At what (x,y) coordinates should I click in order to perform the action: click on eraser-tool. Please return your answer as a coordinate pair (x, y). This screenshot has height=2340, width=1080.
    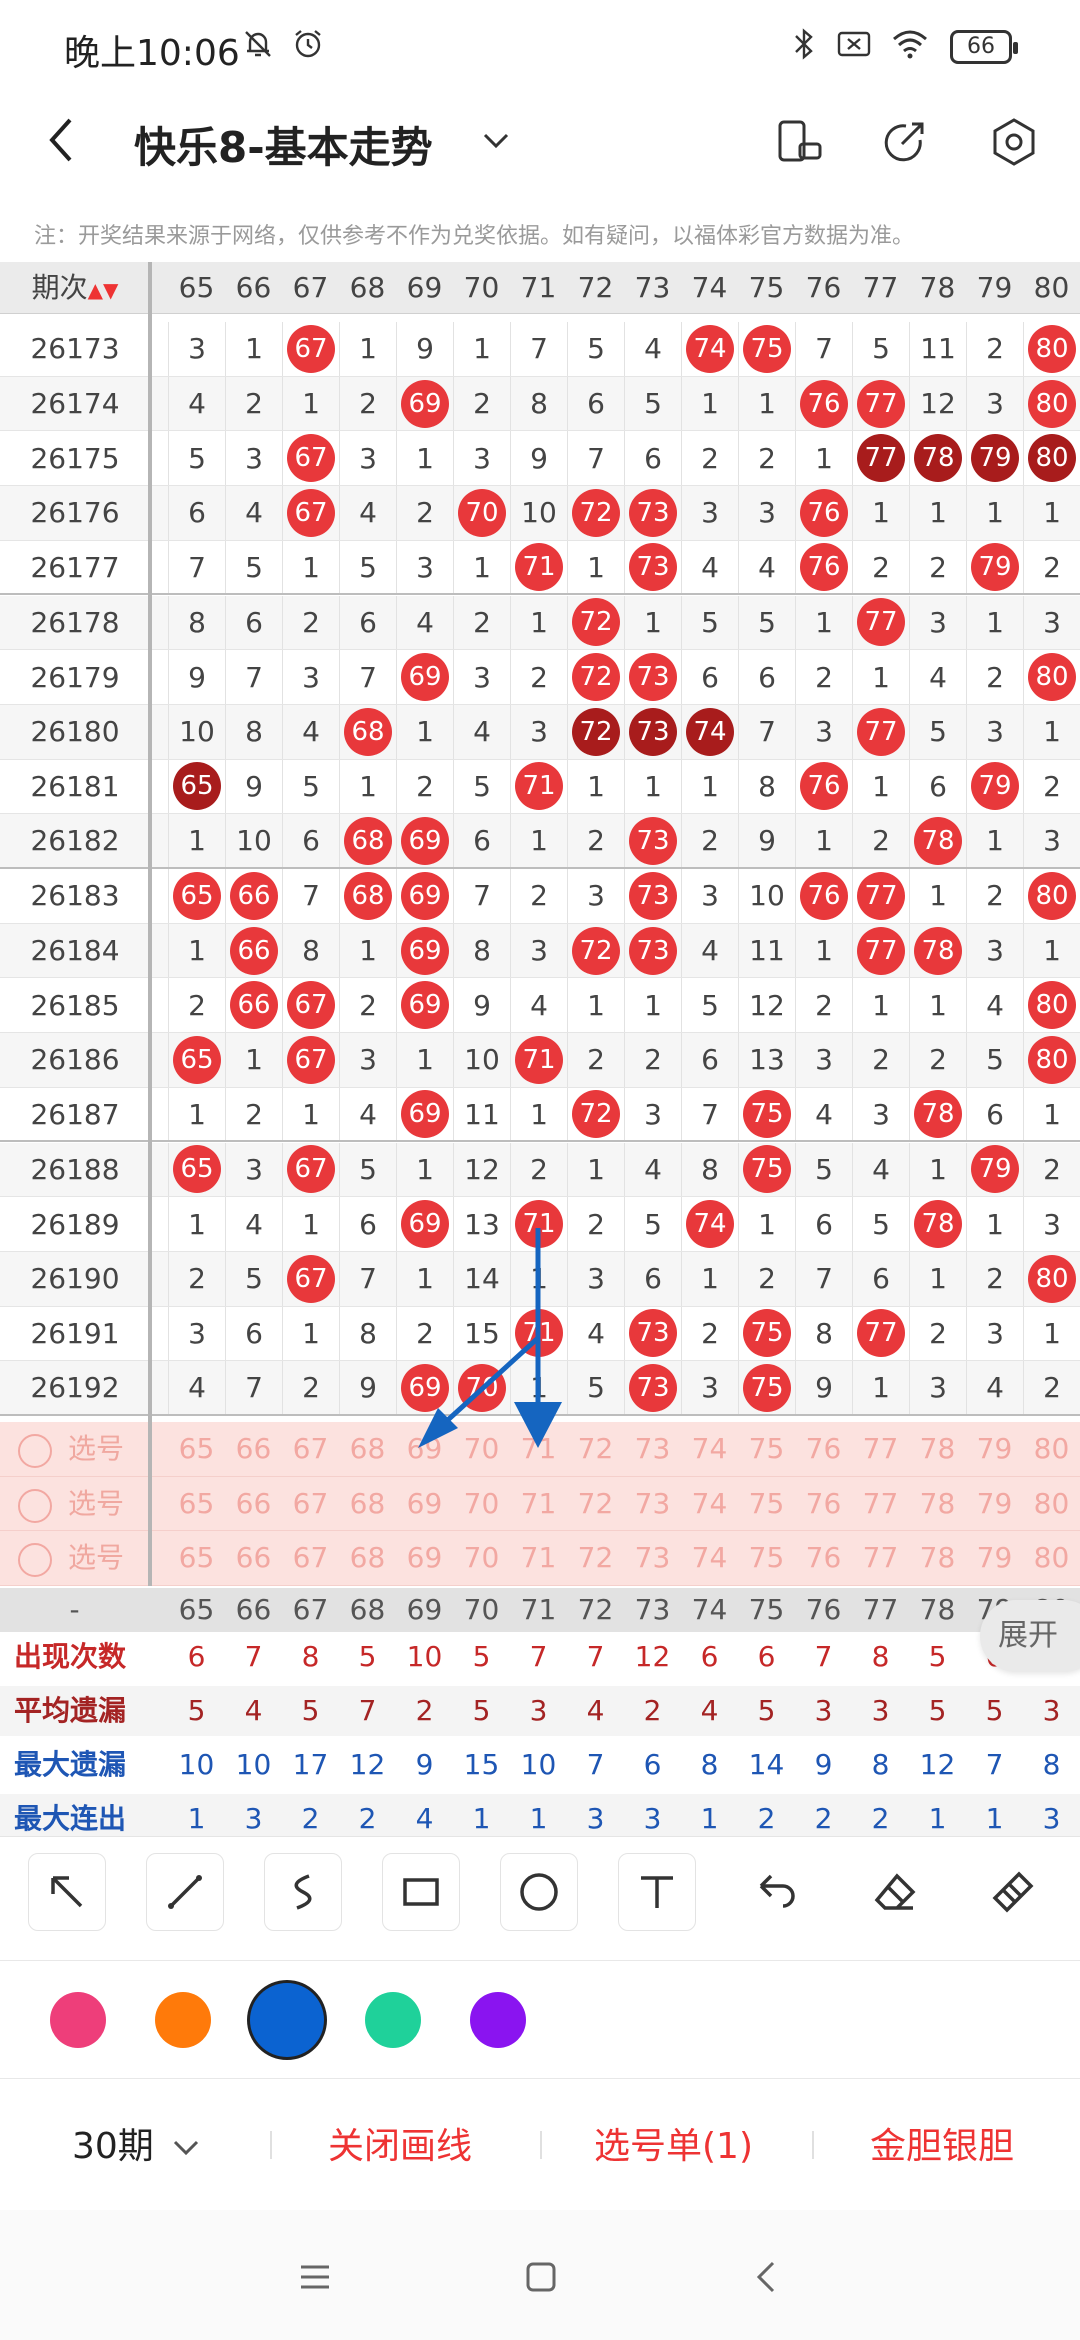
    Looking at the image, I should click on (895, 1892).